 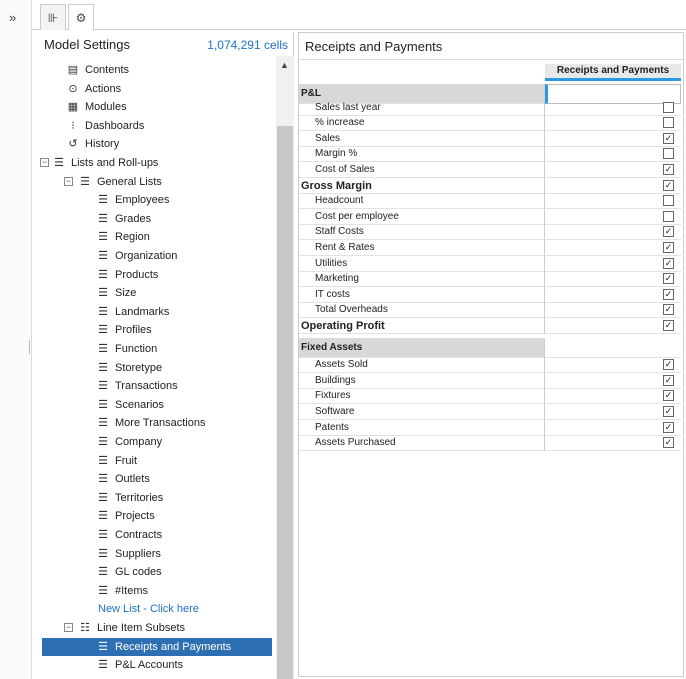 I want to click on grid-row: Sales last year, so click(x=491, y=107).